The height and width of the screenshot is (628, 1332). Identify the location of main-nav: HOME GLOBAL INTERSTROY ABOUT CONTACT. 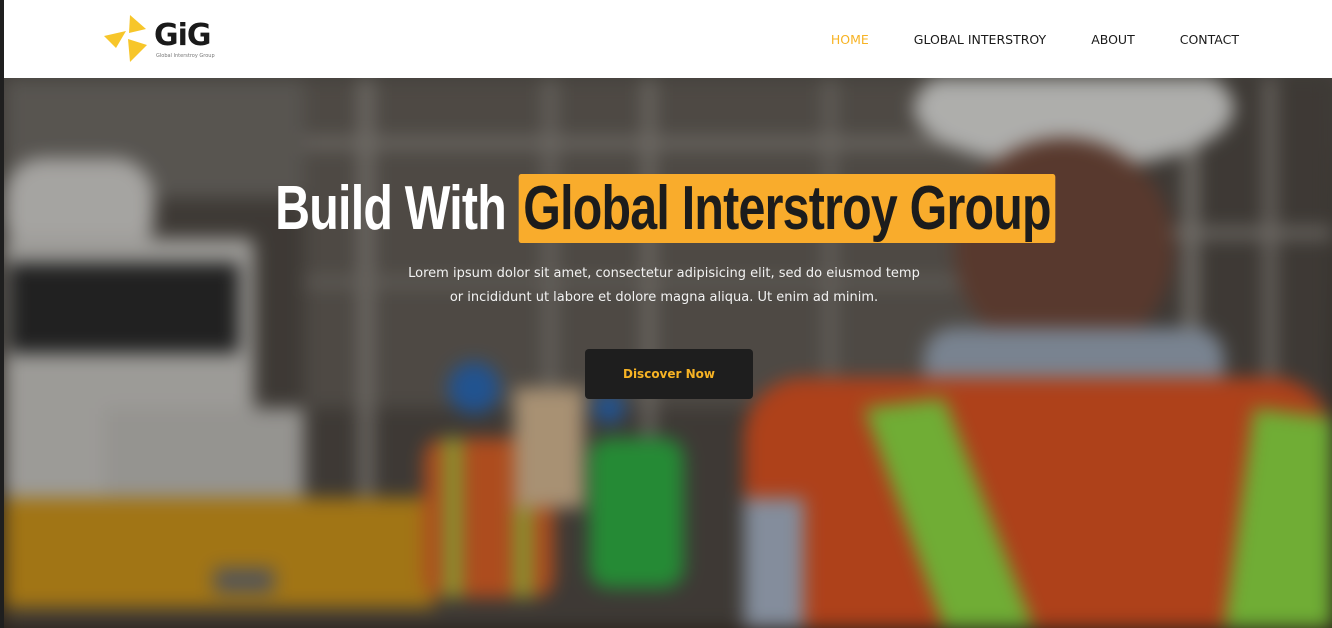
(1012, 39).